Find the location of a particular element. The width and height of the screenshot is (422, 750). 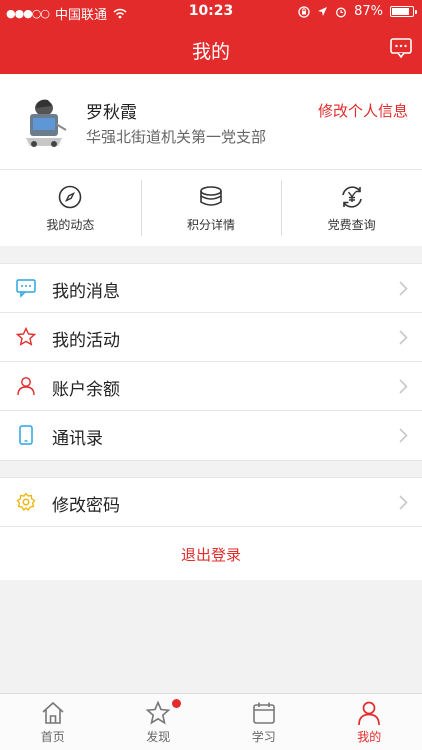

menu-item-change-password: 修改密码 is located at coordinates (211, 502).